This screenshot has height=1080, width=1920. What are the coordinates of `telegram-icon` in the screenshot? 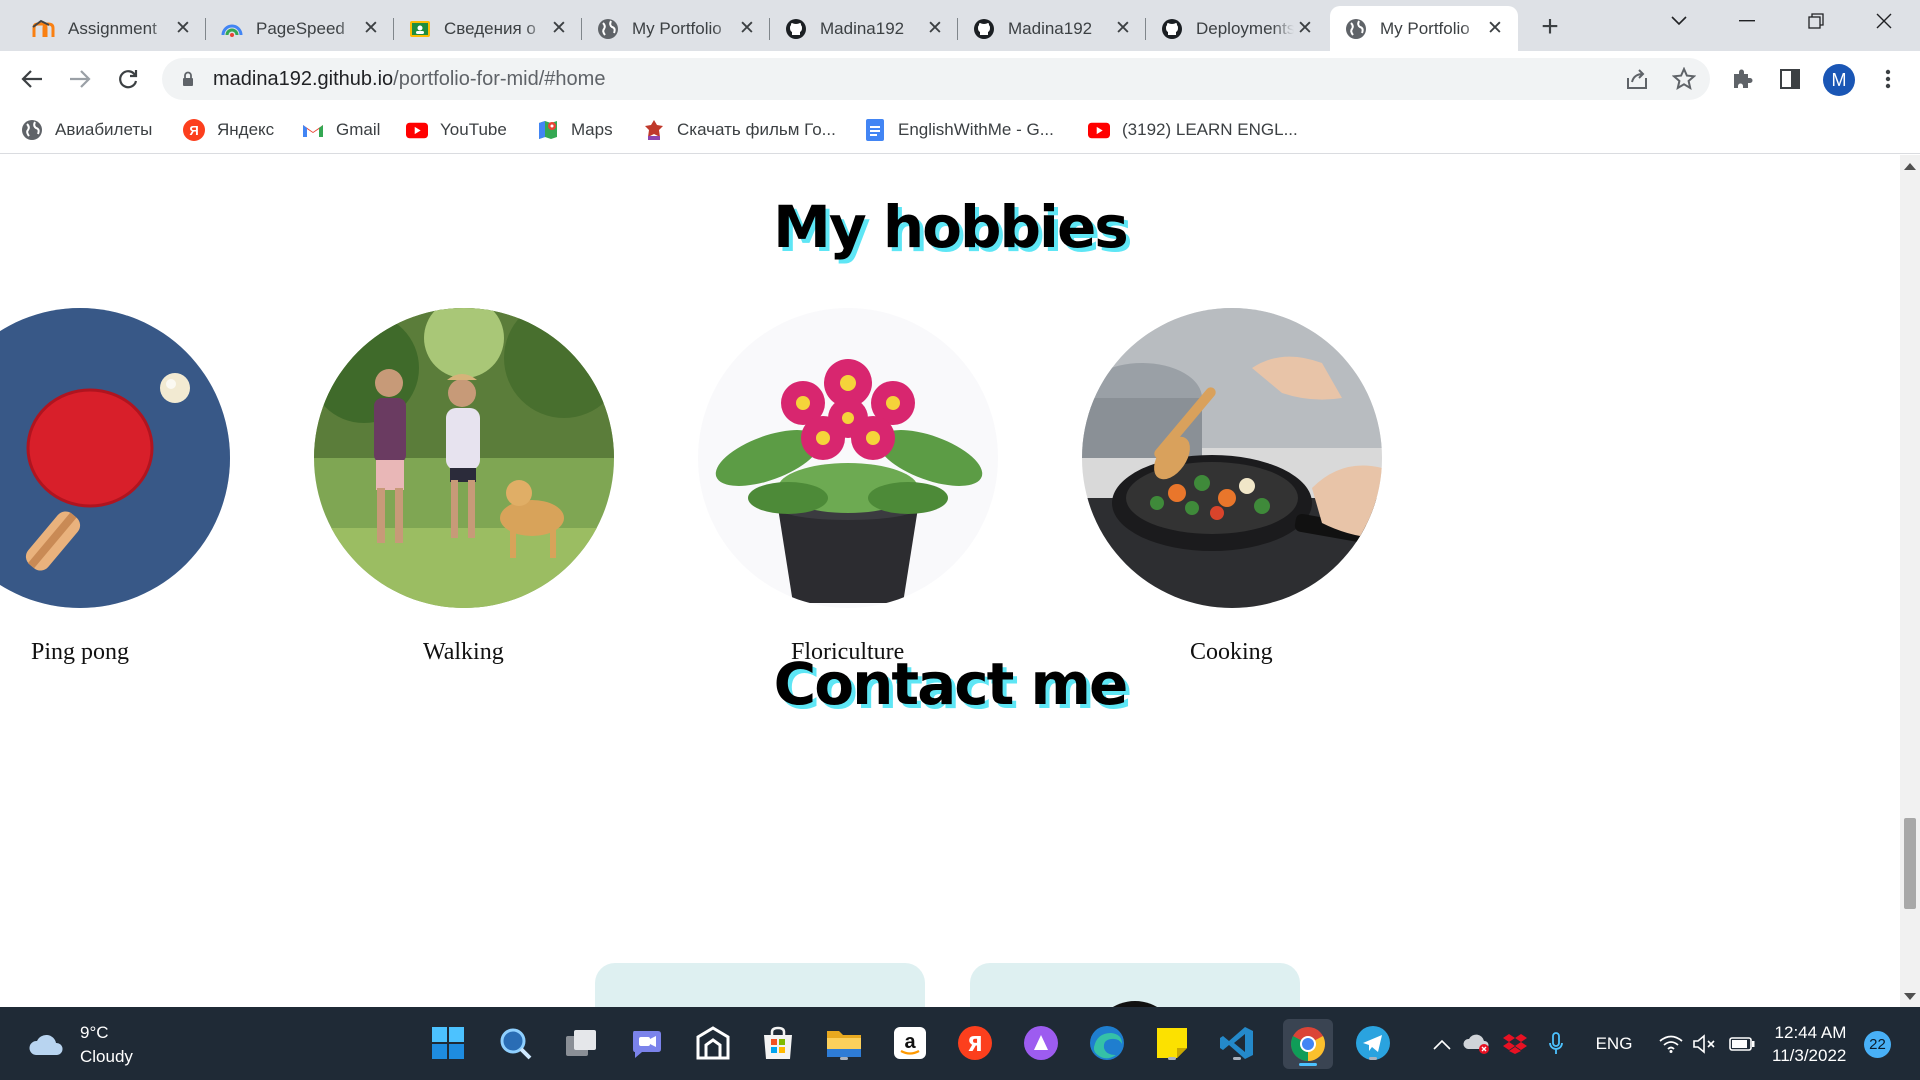 It's located at (1373, 1043).